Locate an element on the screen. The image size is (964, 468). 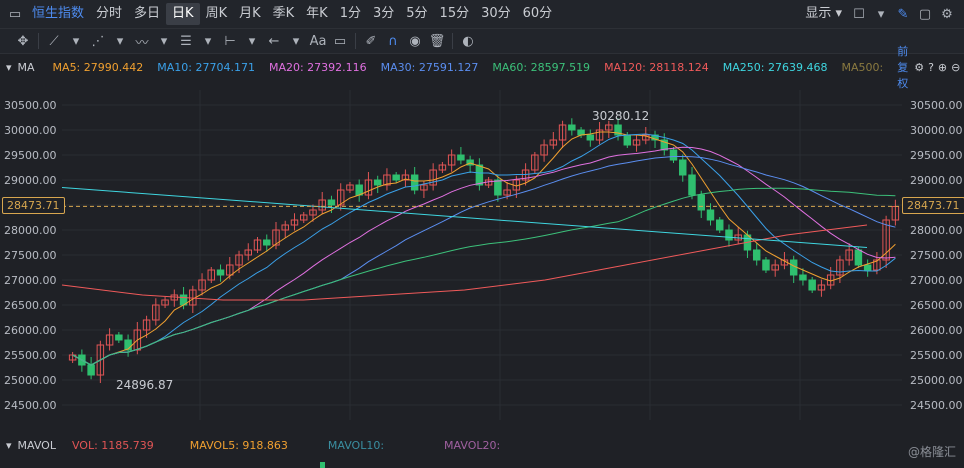
tab-period-6: 年K is located at coordinates (317, 14).